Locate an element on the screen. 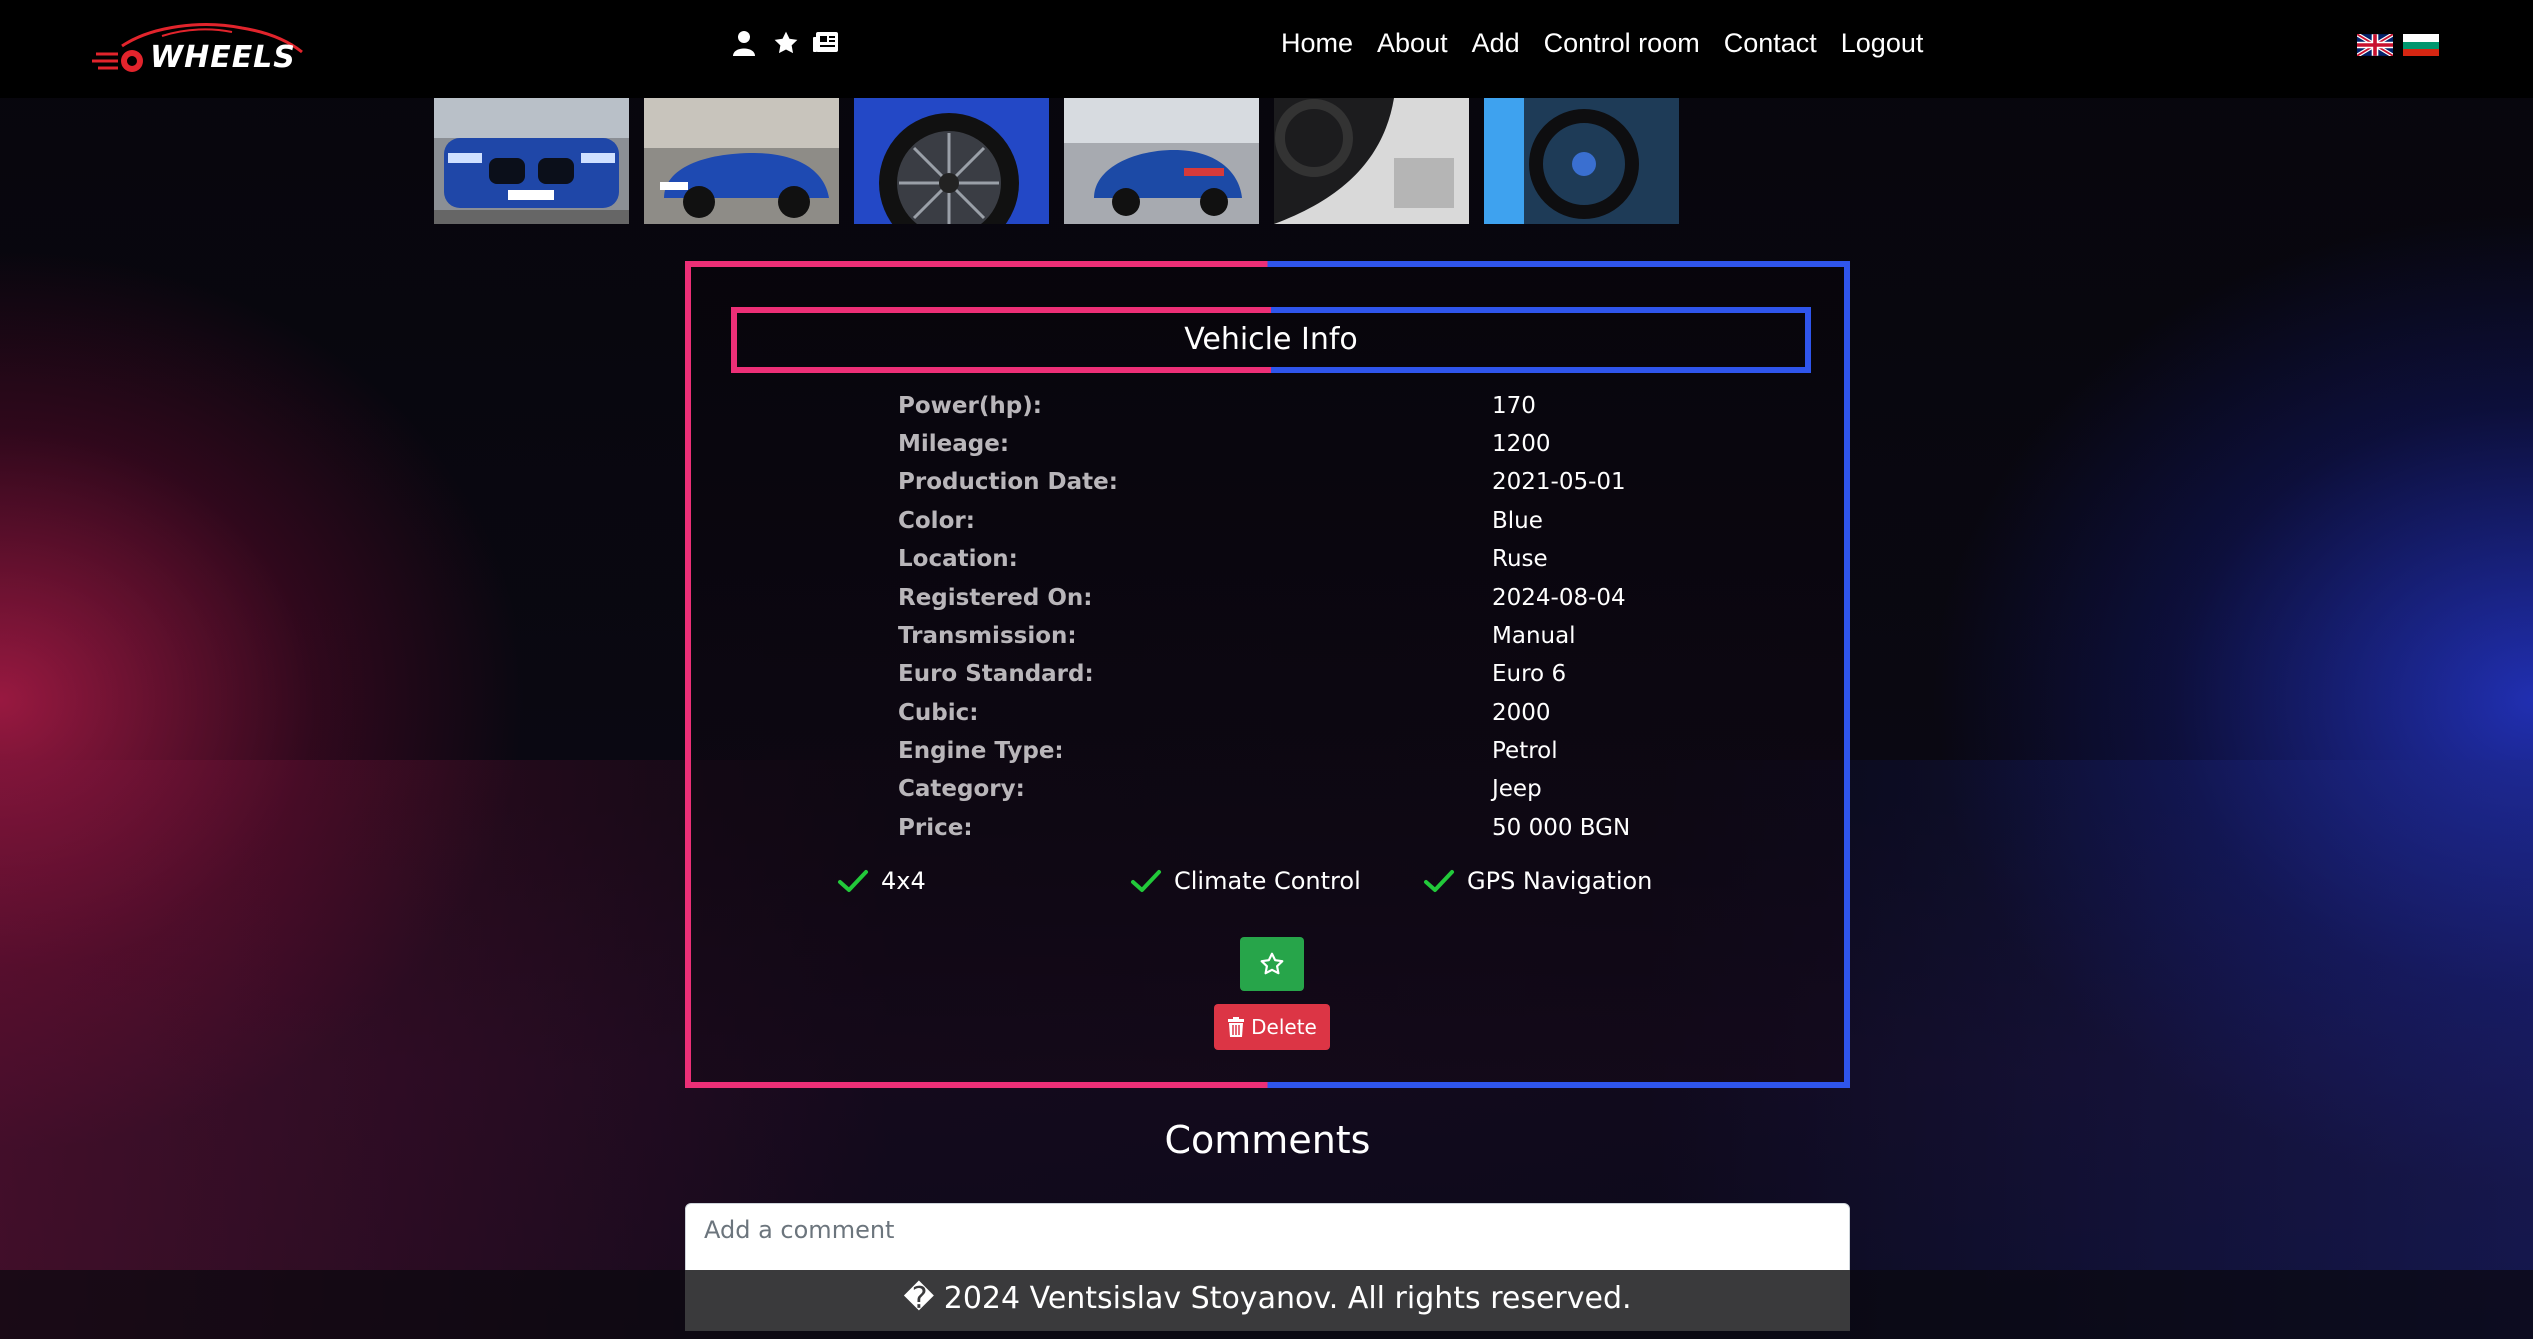 Image resolution: width=2533 pixels, height=1339 pixels. spec-value: Ruse is located at coordinates (1520, 559).